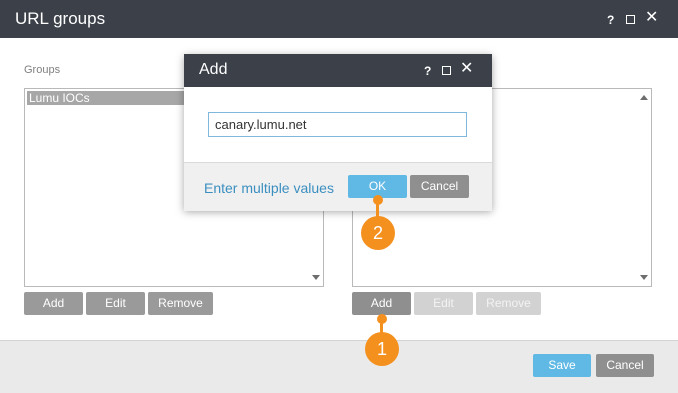 The width and height of the screenshot is (678, 393). What do you see at coordinates (338, 70) in the screenshot?
I see `dialog-titlebar: Add ? ✕` at bounding box center [338, 70].